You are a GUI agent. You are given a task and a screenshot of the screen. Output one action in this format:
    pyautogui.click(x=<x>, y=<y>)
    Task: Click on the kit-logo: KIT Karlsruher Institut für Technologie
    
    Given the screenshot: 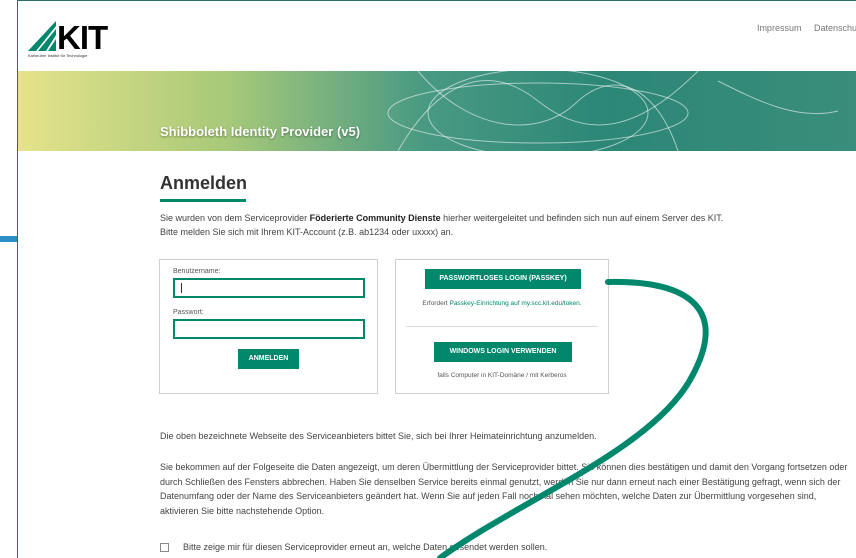 What is the action you would take?
    pyautogui.click(x=83, y=37)
    